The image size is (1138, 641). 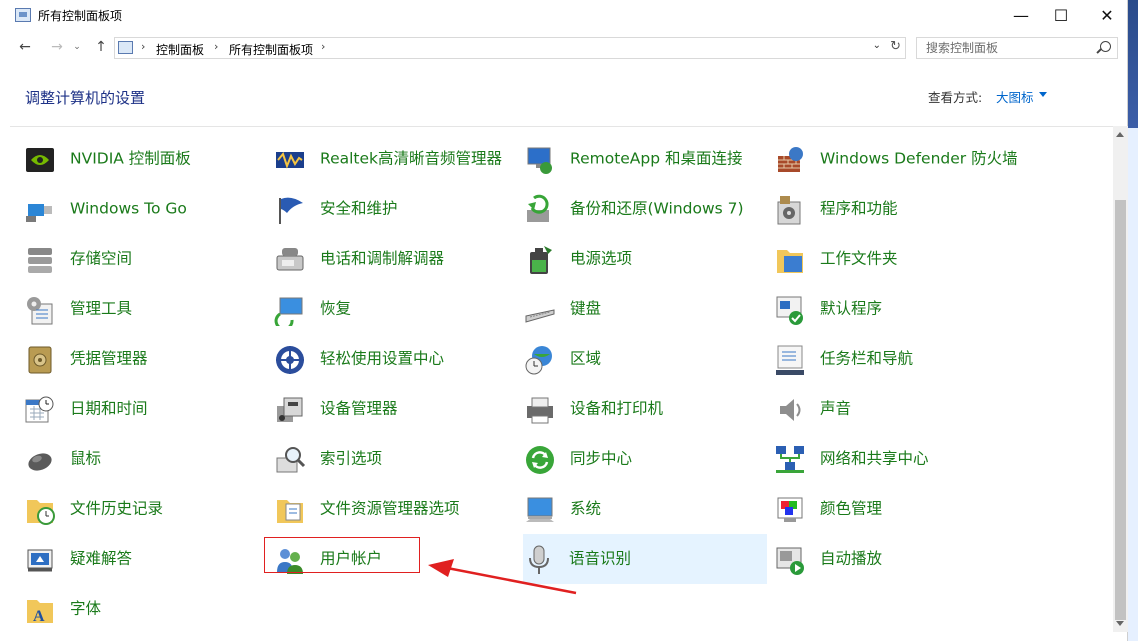 I want to click on cp-item: 工作文件夹, so click(x=896, y=259).